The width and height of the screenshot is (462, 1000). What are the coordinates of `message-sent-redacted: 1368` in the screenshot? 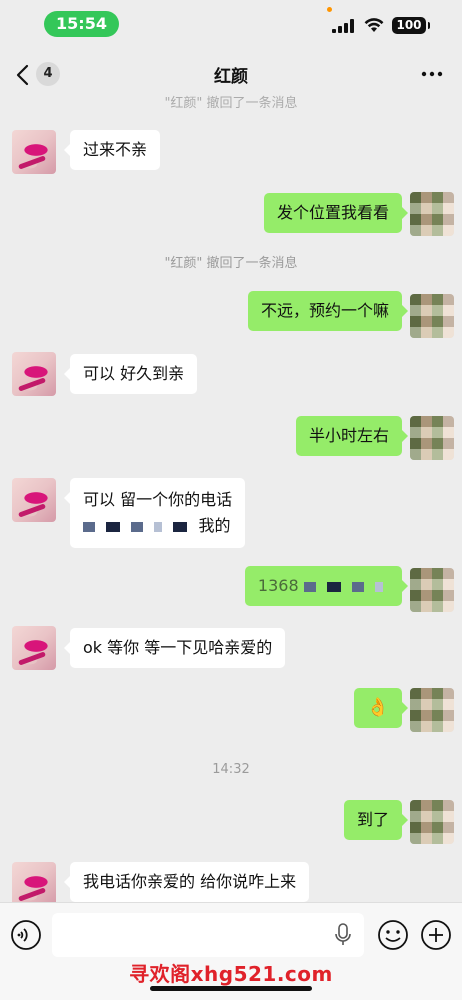 It's located at (326, 586).